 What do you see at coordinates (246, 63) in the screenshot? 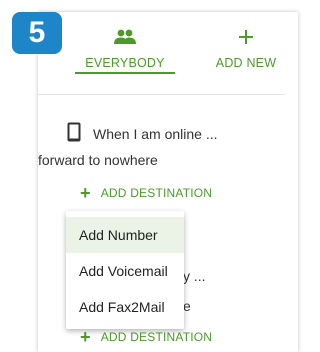
I see `tab-add-new-label: ADD NEW` at bounding box center [246, 63].